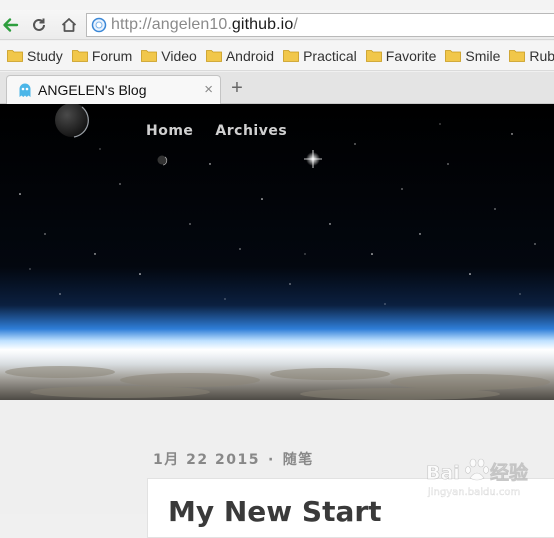 The height and width of the screenshot is (538, 554). I want to click on nav-link-home: Home, so click(169, 131).